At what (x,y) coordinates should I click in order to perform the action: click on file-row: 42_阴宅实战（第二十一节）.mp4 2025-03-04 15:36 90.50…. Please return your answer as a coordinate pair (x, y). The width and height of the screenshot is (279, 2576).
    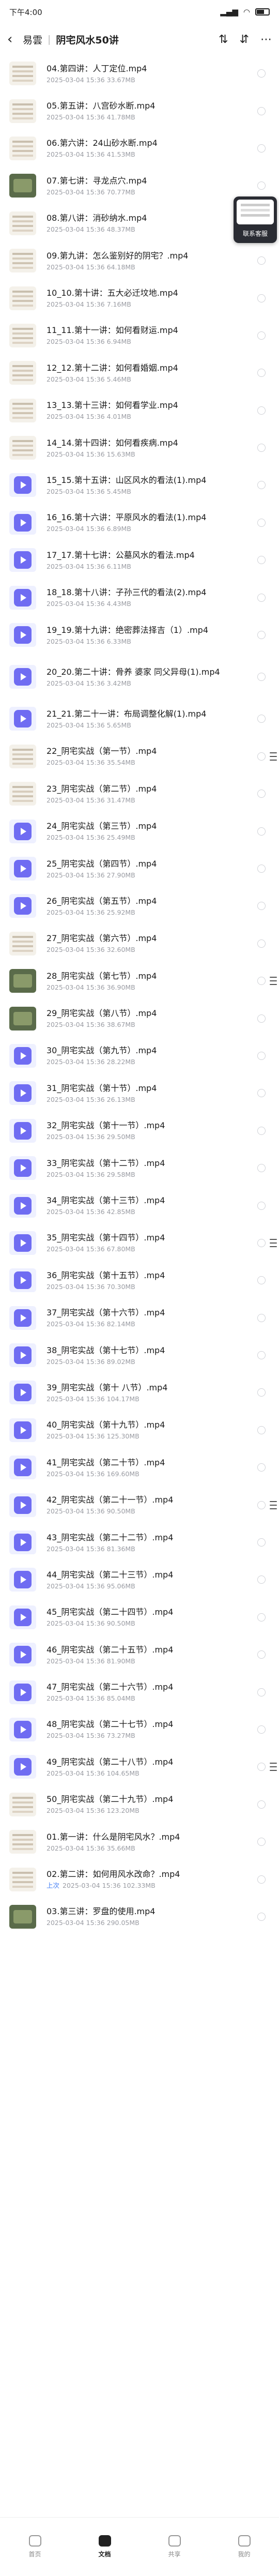
    Looking at the image, I should click on (139, 1504).